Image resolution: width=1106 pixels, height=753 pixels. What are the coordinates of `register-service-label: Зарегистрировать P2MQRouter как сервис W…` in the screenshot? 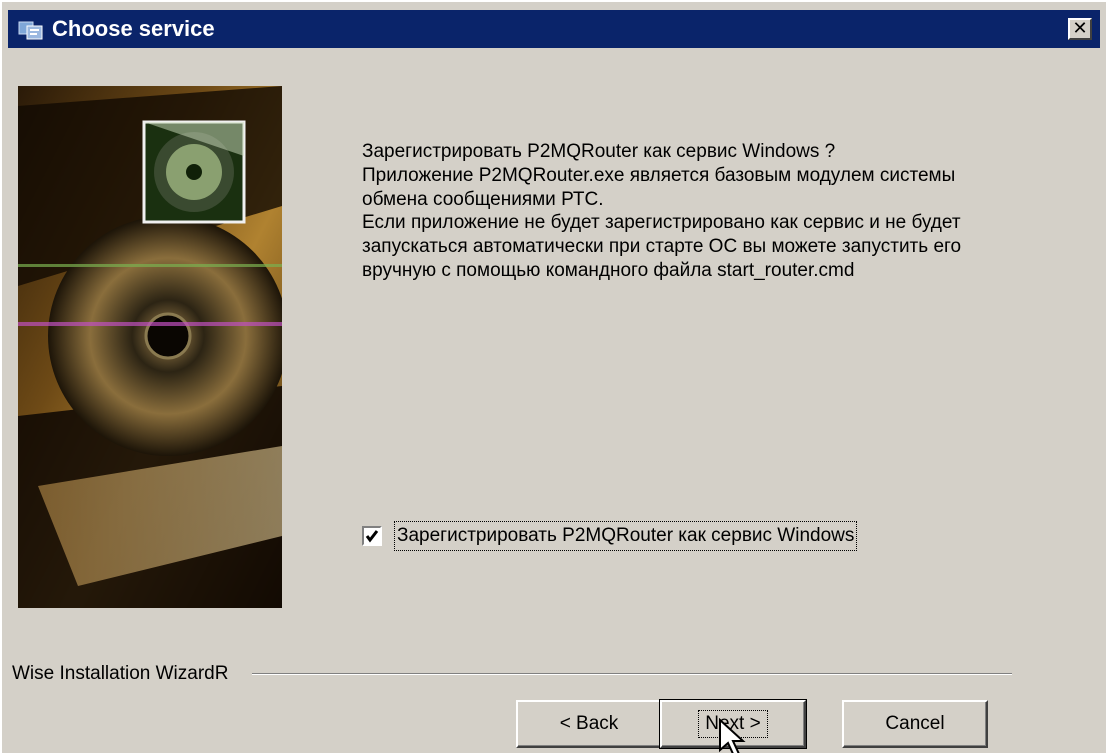 It's located at (626, 536).